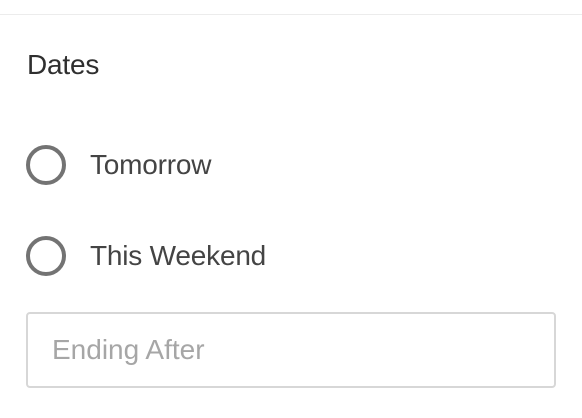 This screenshot has width=582, height=418. I want to click on radio-option-tomorrow: Tomorrow, so click(119, 165).